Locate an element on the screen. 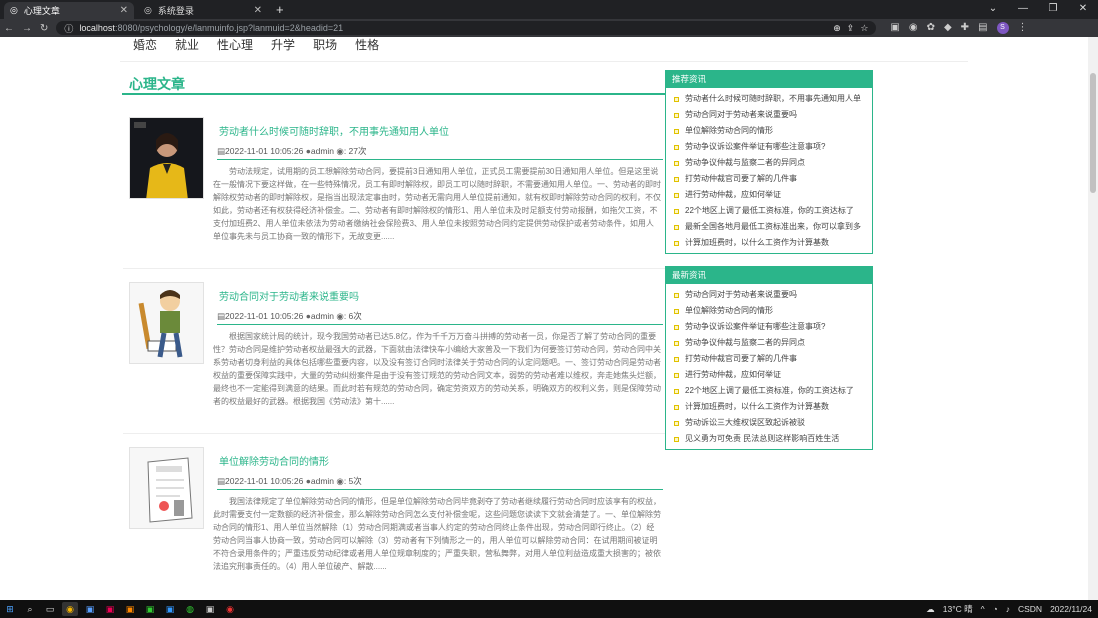 The width and height of the screenshot is (1098, 618). wechat-taskbar-icon: ◍ is located at coordinates (190, 609).